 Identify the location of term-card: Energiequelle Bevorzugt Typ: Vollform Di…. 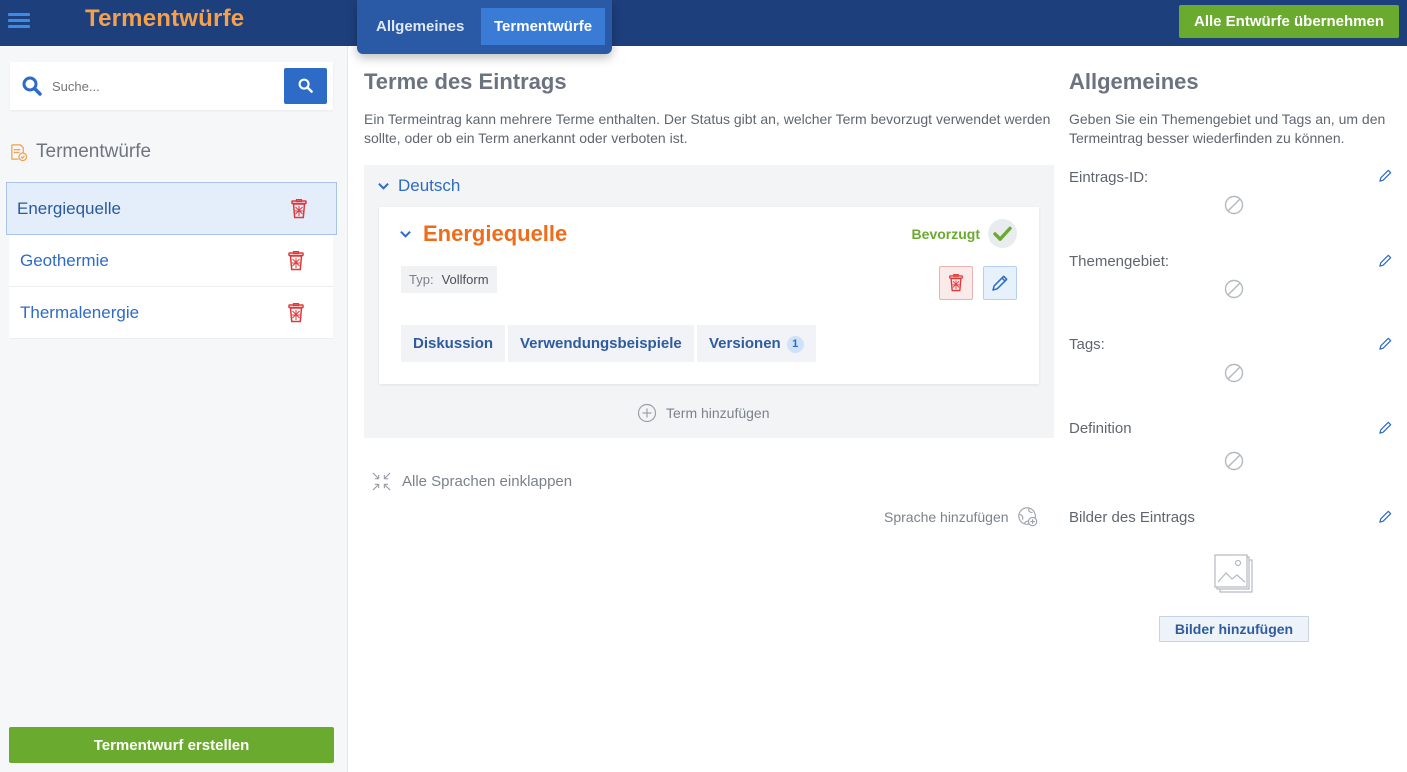
(709, 295).